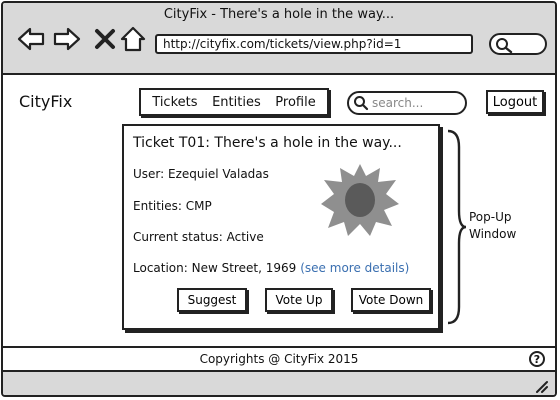 The height and width of the screenshot is (400, 560). Describe the element at coordinates (279, 383) in the screenshot. I see `status-bar` at that location.